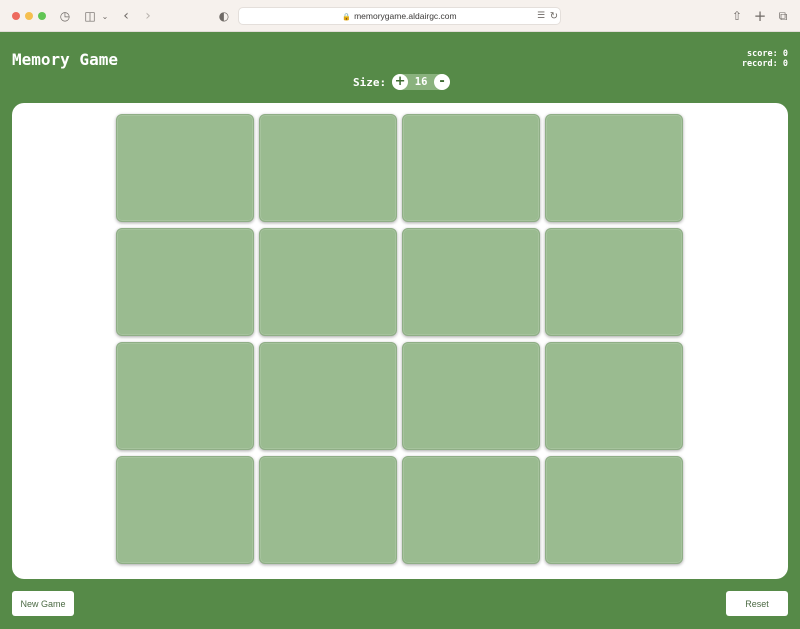  I want to click on forward-icon: ›, so click(148, 16).